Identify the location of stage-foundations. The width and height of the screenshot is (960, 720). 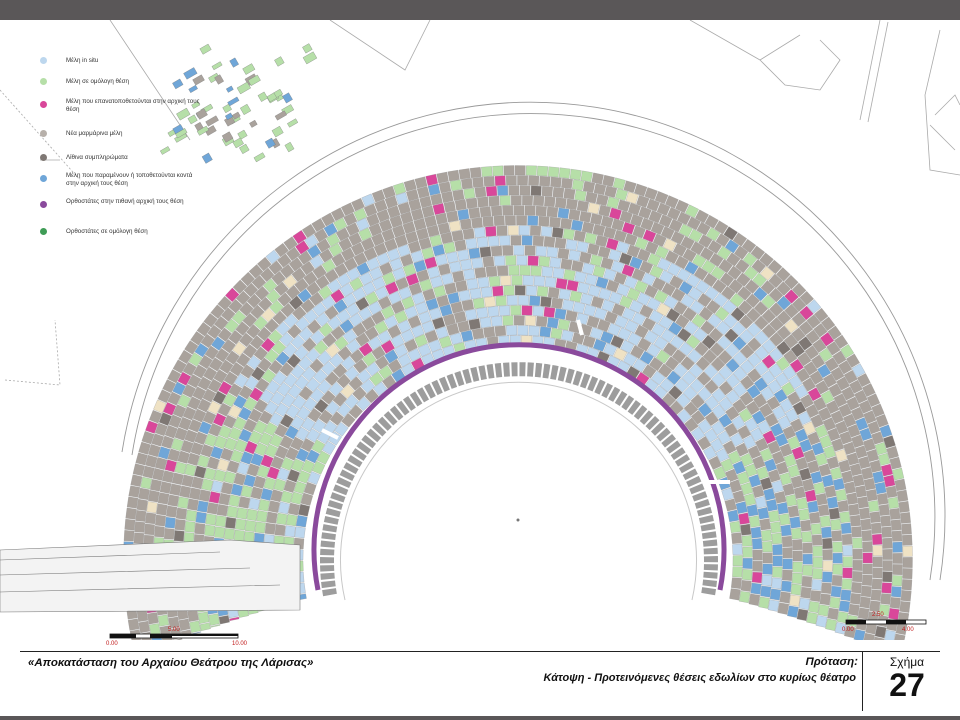
(150, 576).